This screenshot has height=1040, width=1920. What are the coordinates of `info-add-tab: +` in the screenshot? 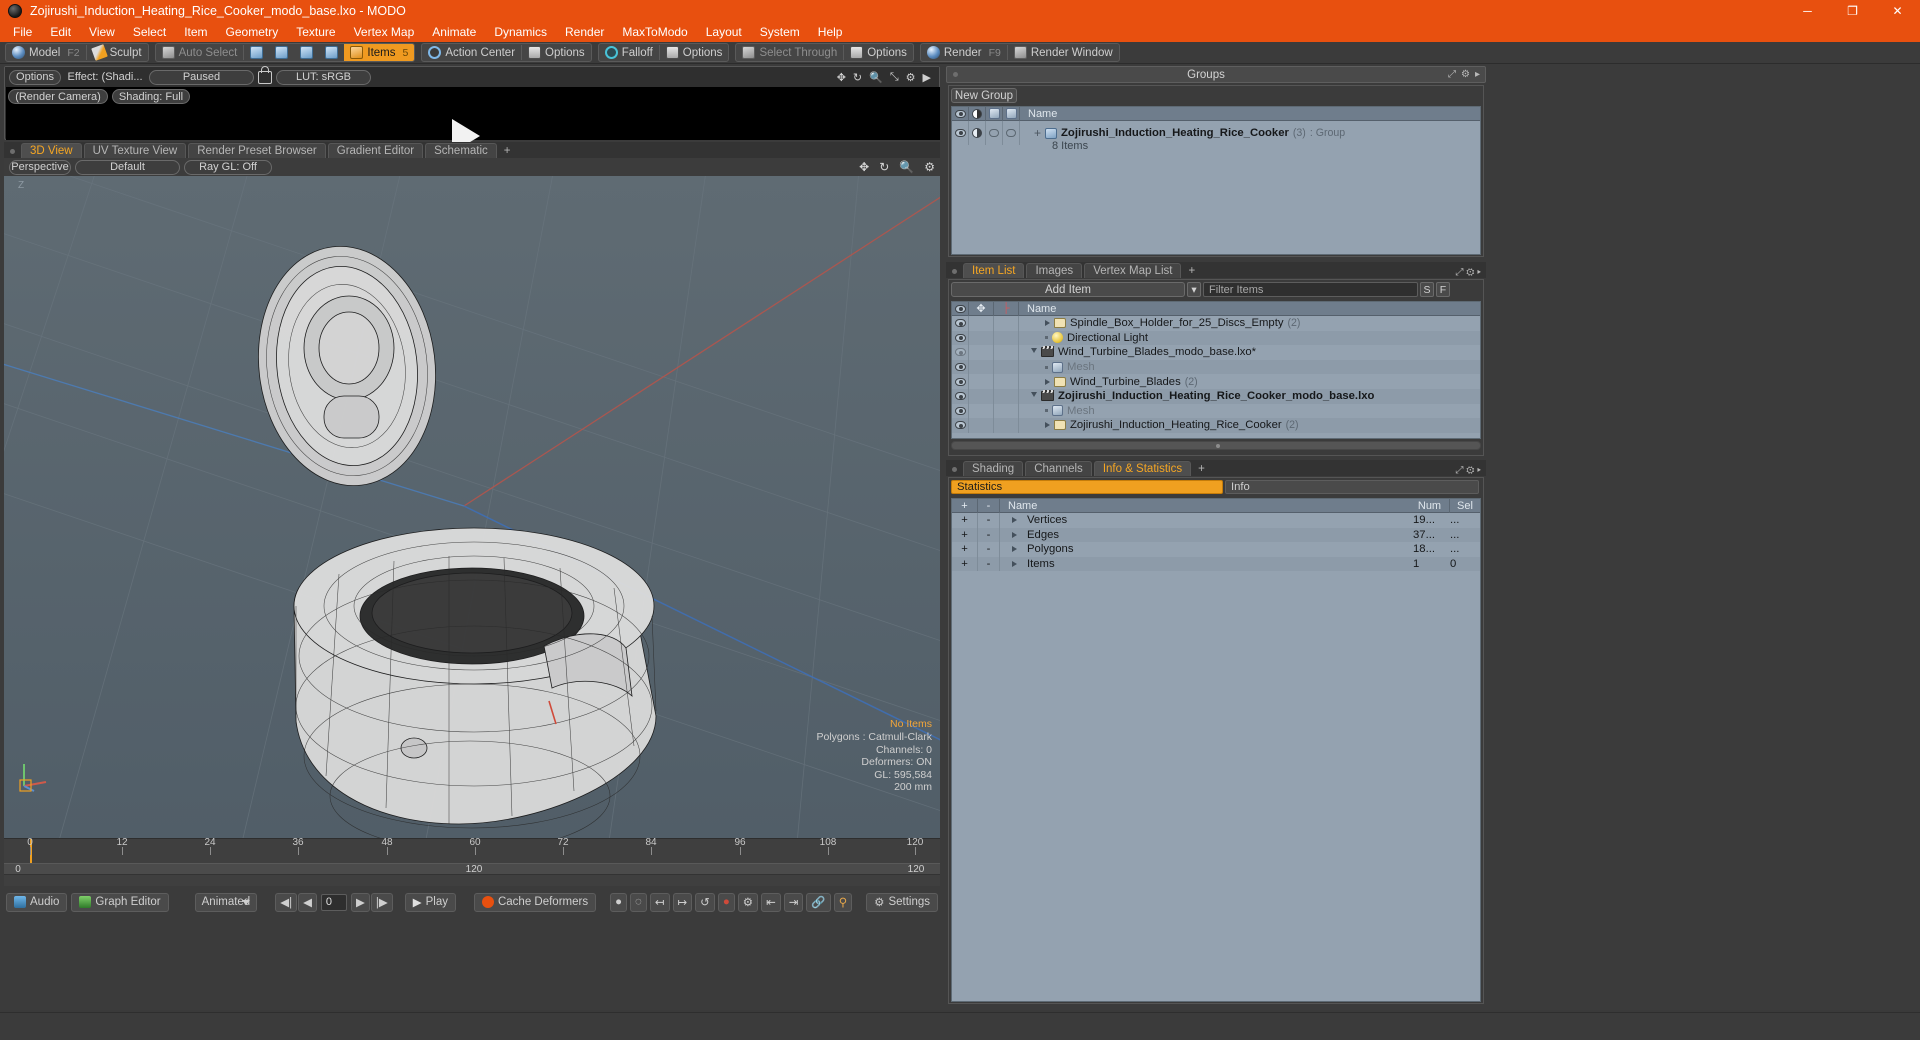 It's located at (1201, 468).